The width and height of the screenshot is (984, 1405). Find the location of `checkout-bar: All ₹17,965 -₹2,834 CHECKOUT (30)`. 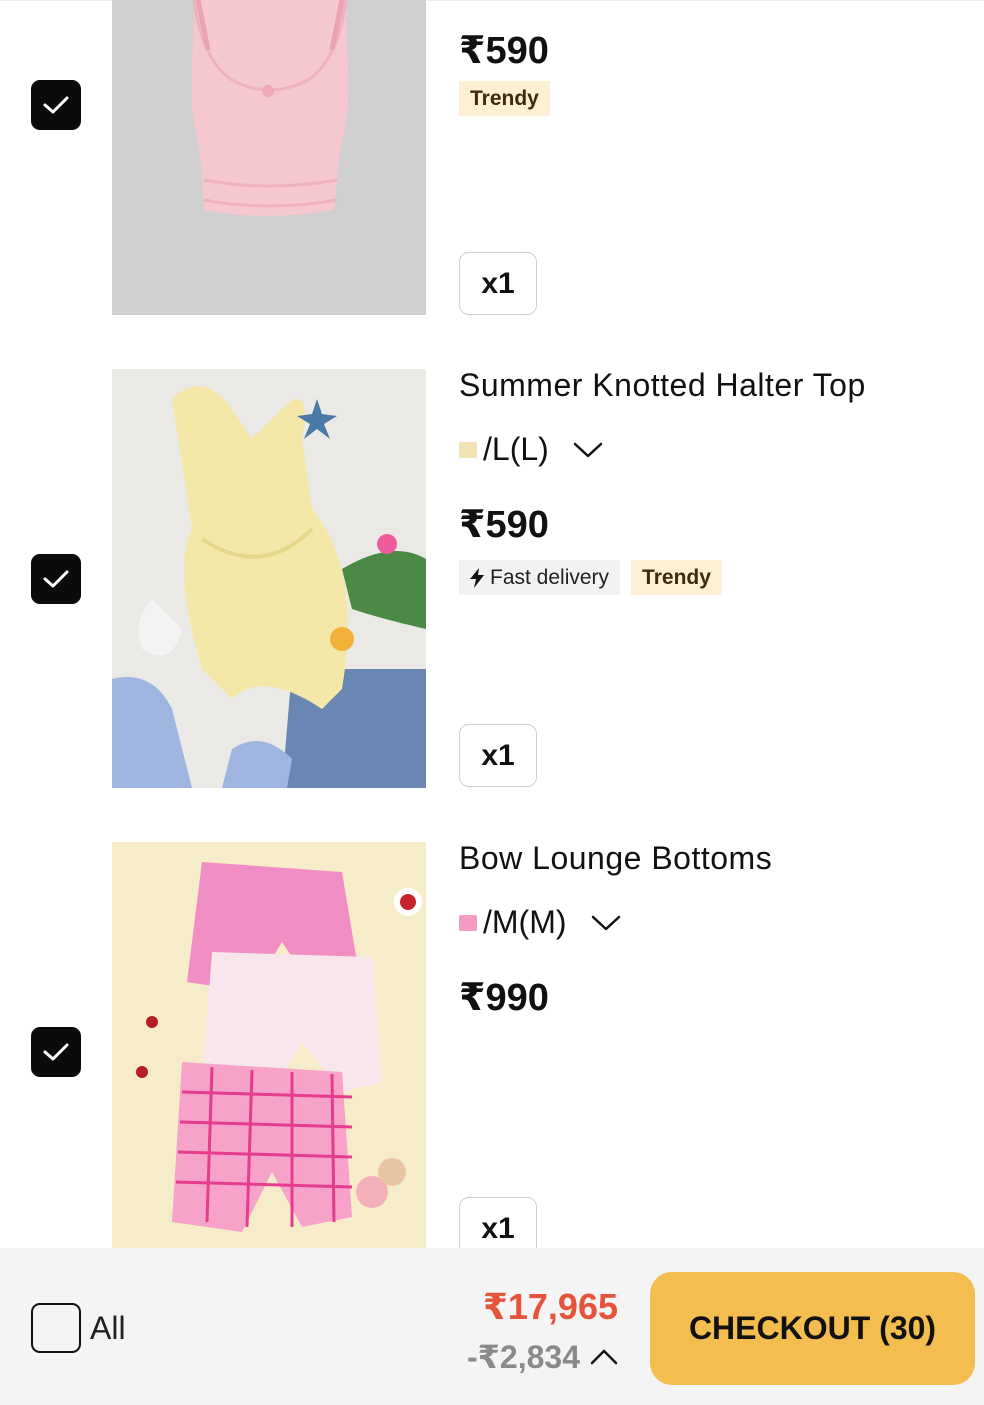

checkout-bar: All ₹17,965 -₹2,834 CHECKOUT (30) is located at coordinates (492, 1326).